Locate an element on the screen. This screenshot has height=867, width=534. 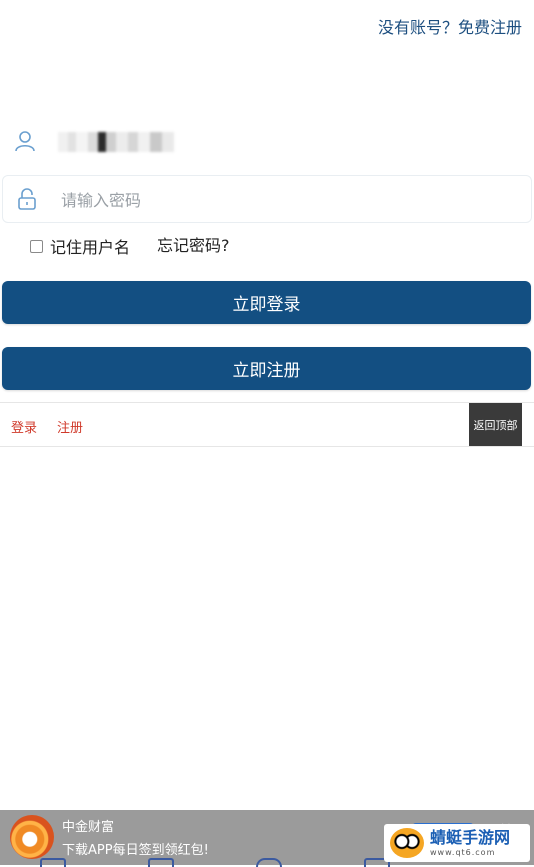
nav-calendar-icon is located at coordinates (161, 862).